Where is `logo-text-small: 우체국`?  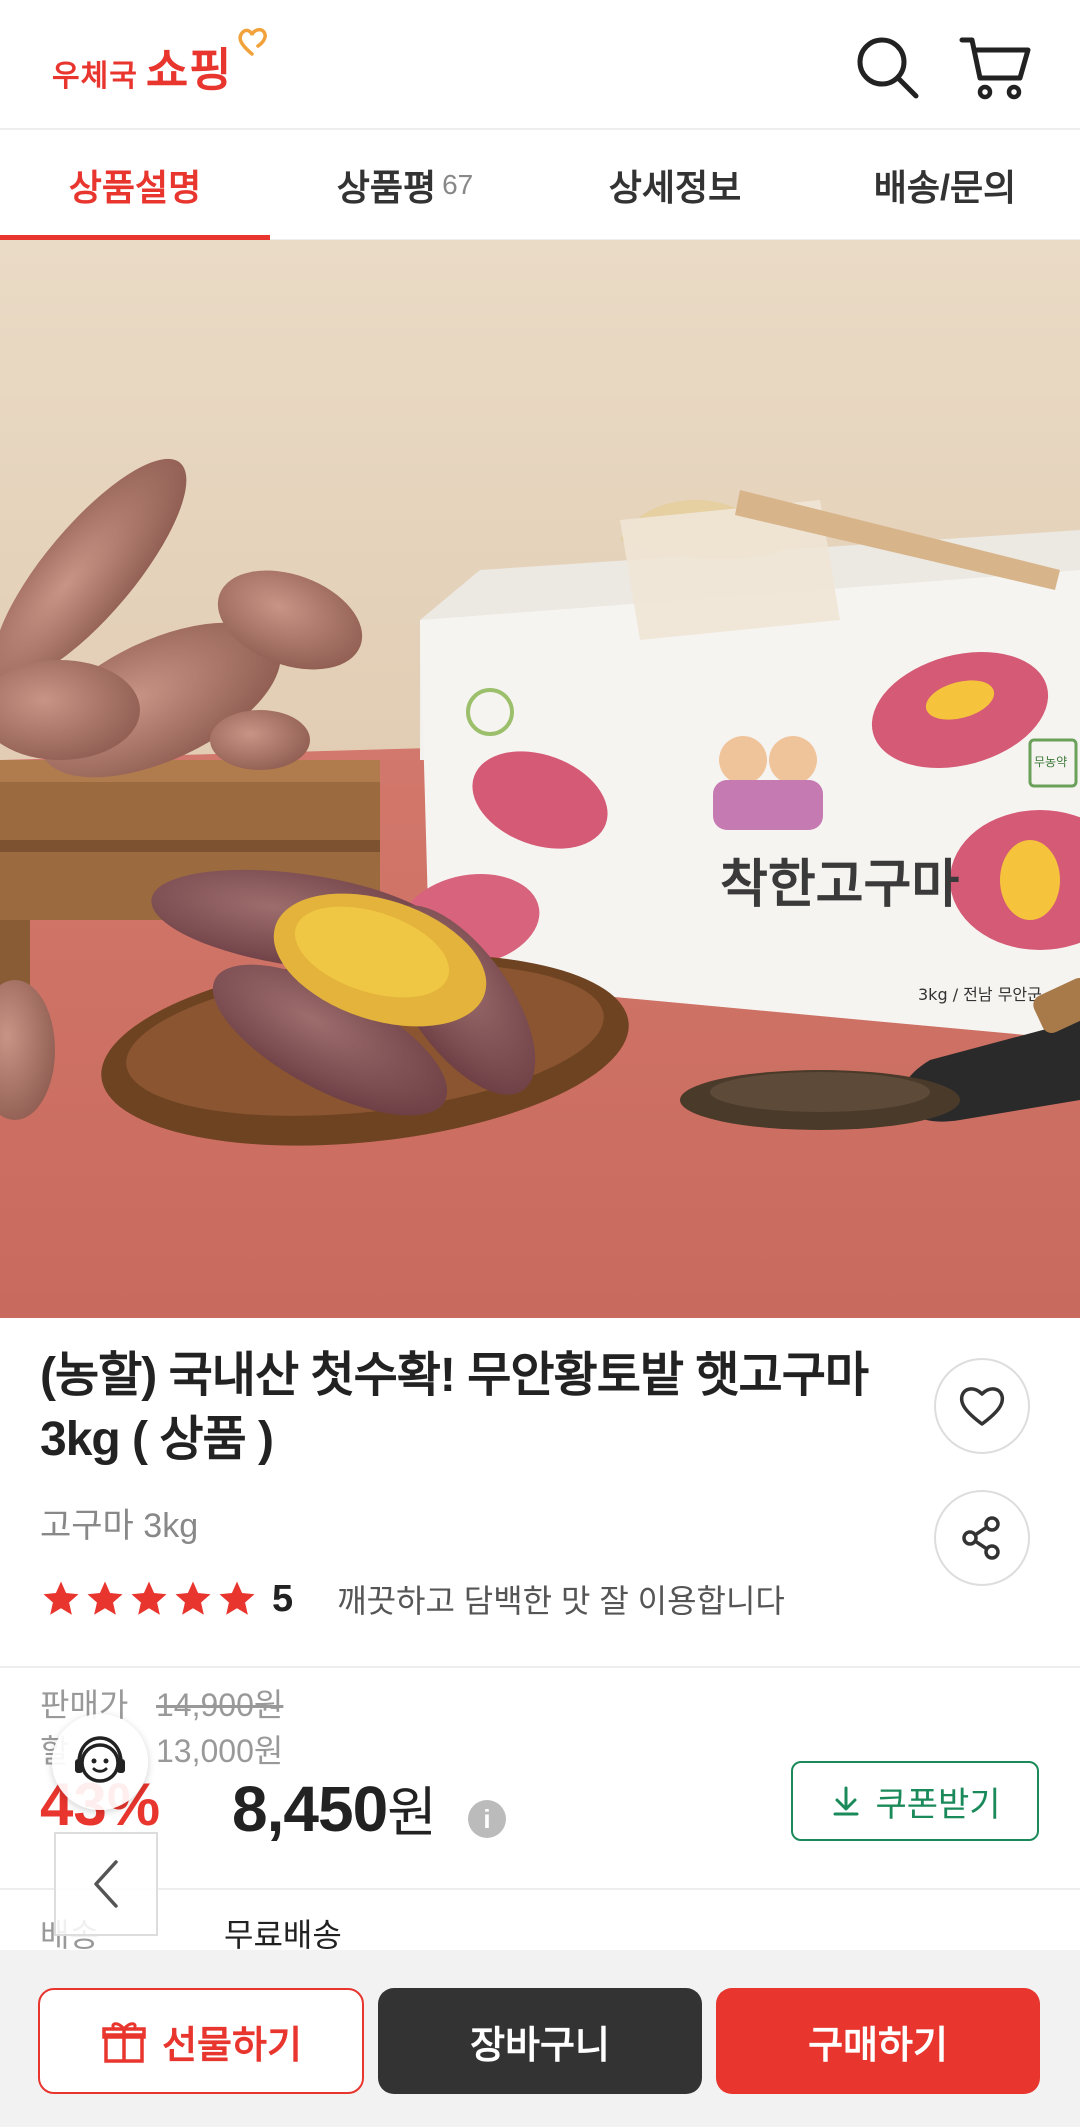
logo-text-small: 우체국 is located at coordinates (95, 76).